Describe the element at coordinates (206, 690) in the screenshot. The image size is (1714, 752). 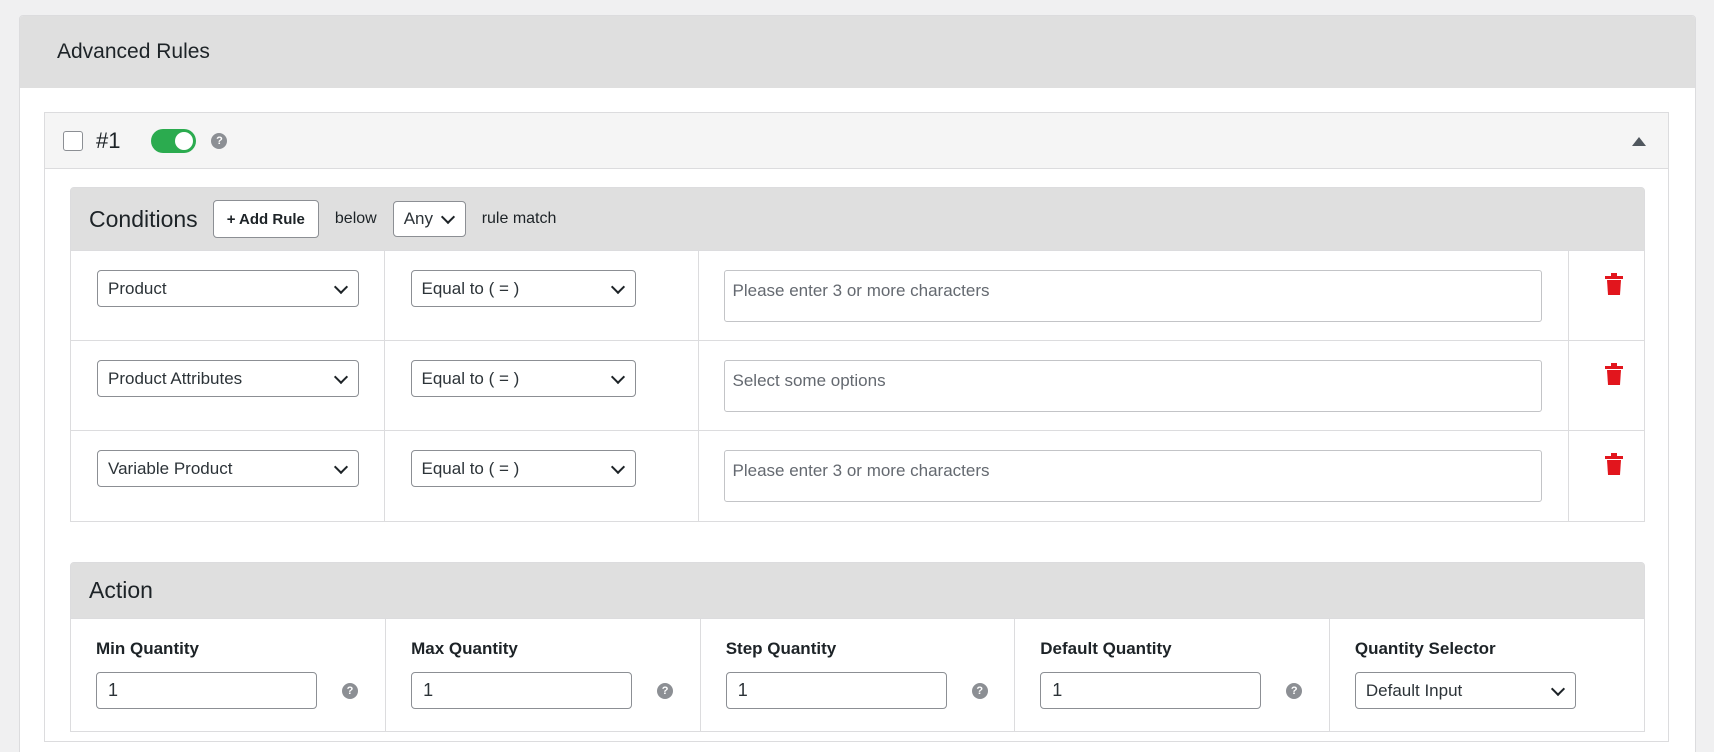
I see `min-quantity-input: 1` at that location.